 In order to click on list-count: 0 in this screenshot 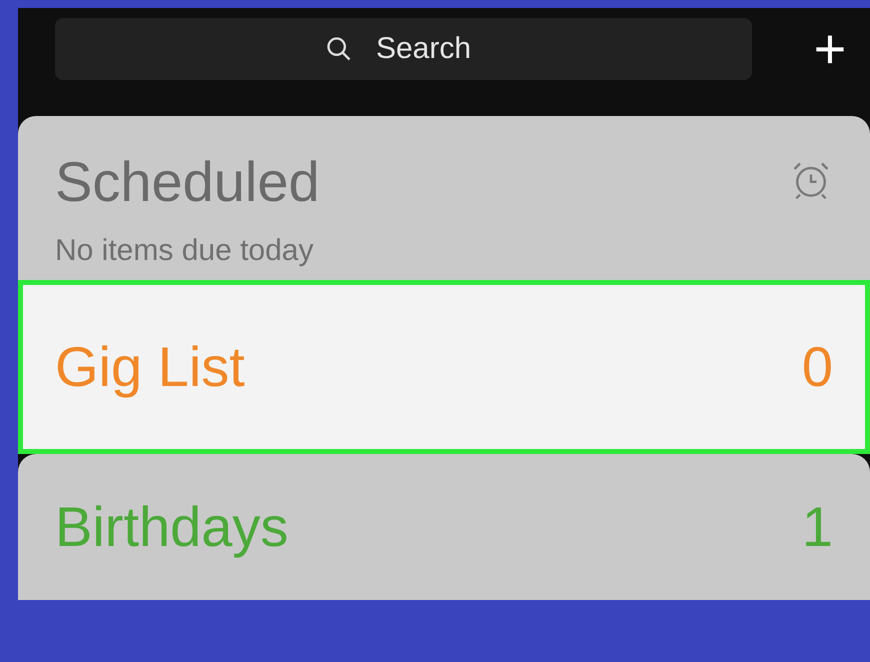, I will do `click(817, 367)`.